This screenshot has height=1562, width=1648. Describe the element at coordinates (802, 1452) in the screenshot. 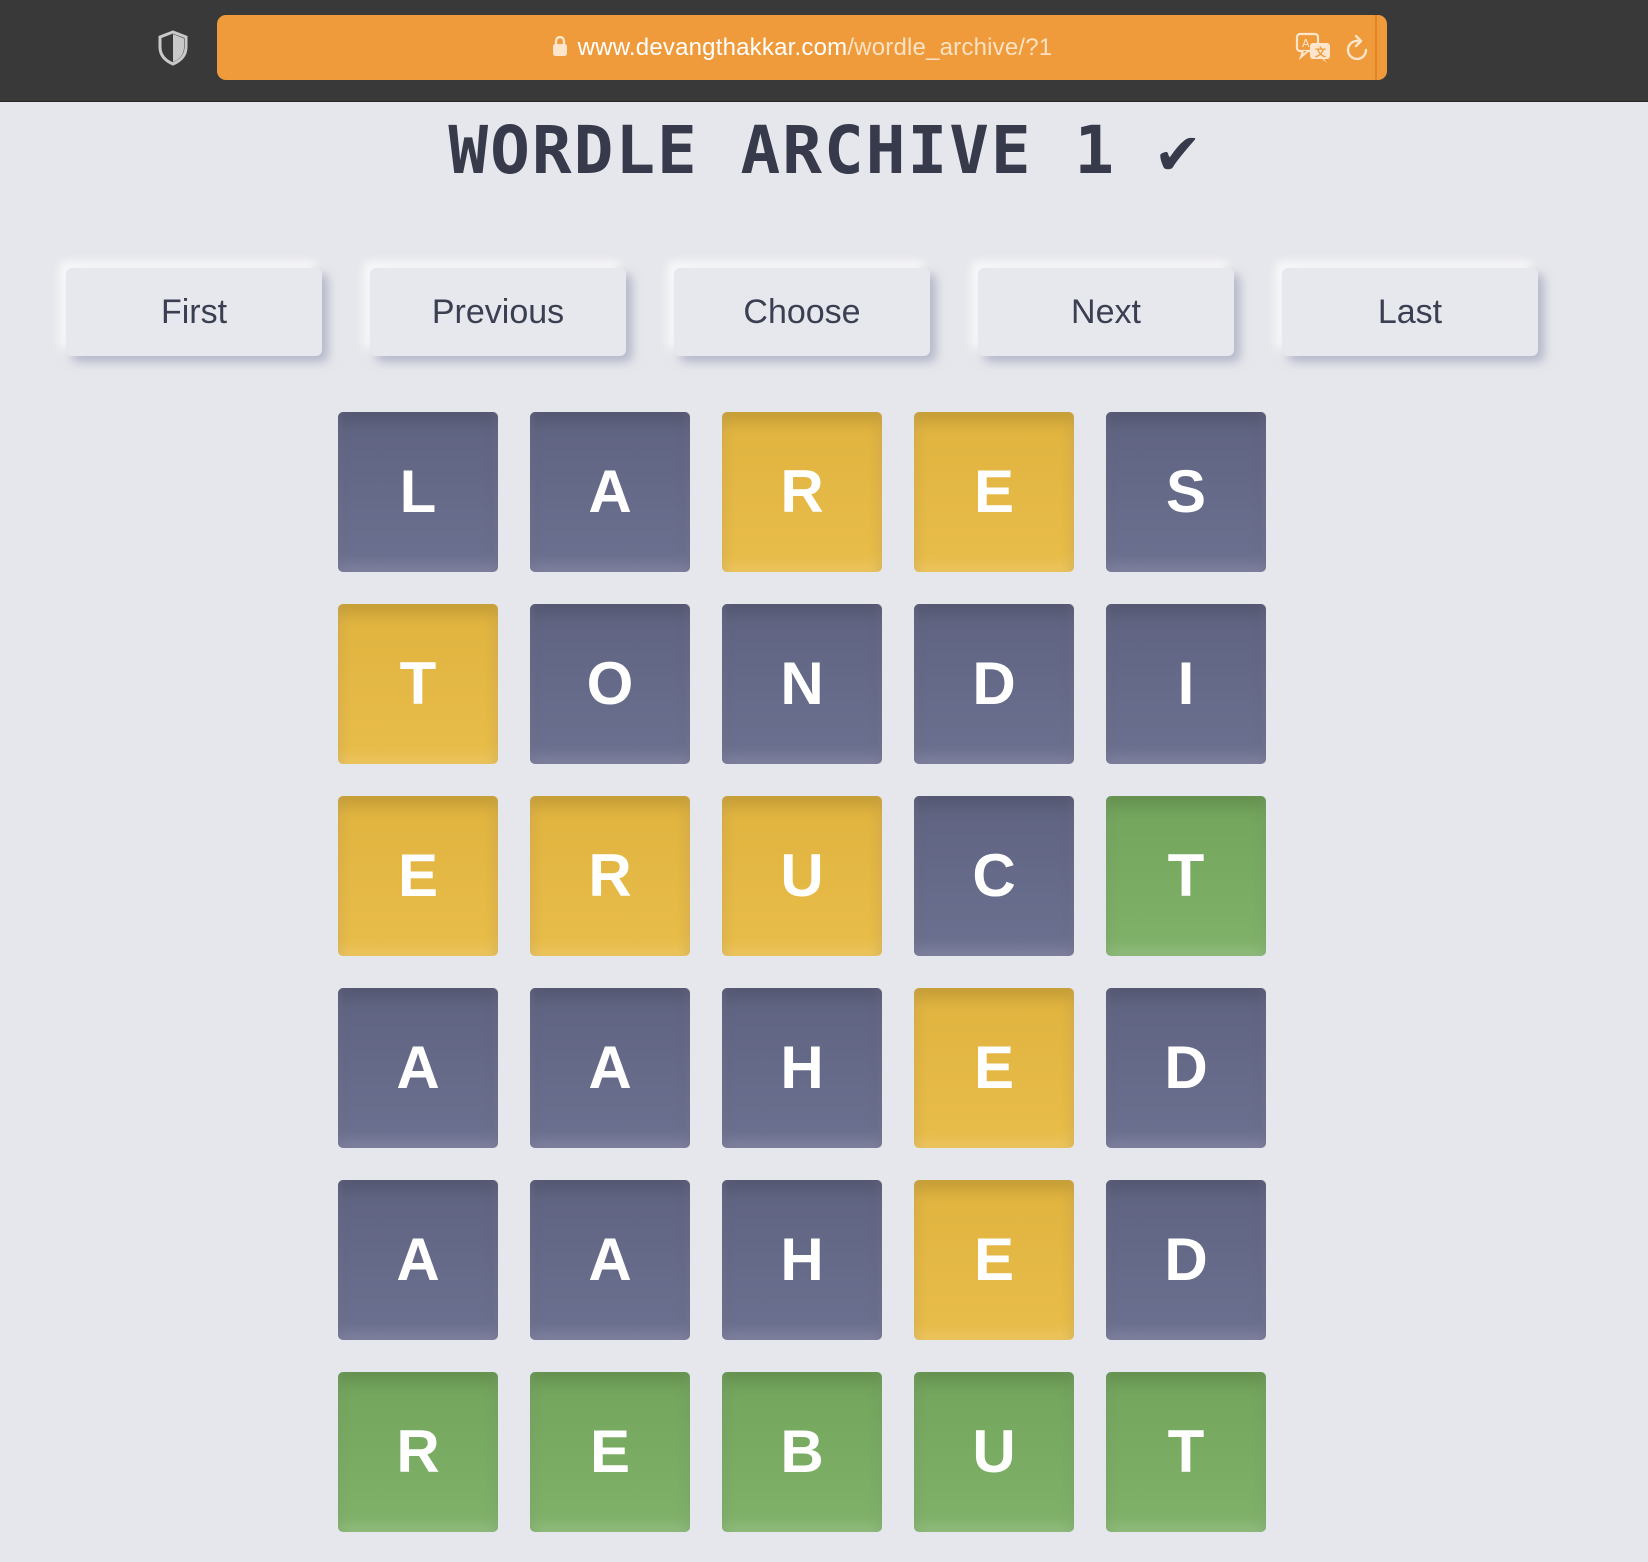

I see `letter-tile: B` at that location.